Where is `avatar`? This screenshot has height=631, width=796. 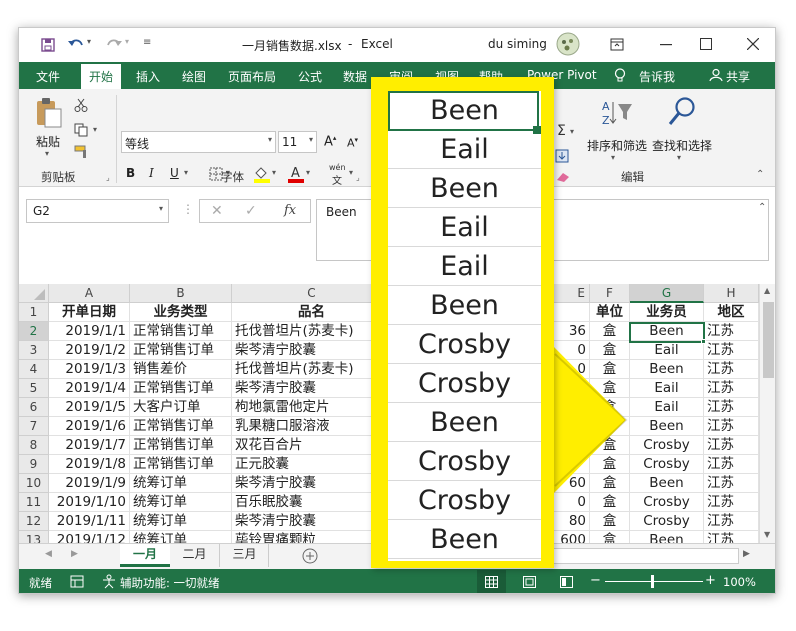 avatar is located at coordinates (568, 44).